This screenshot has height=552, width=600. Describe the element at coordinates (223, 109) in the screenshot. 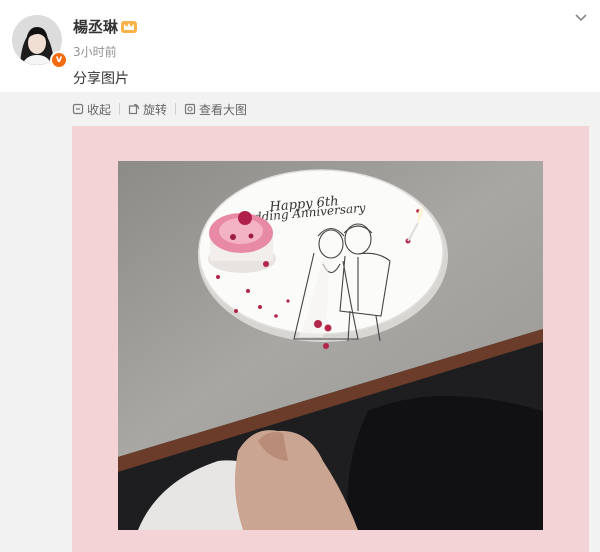

I see `view-large-label: 查看大图` at that location.